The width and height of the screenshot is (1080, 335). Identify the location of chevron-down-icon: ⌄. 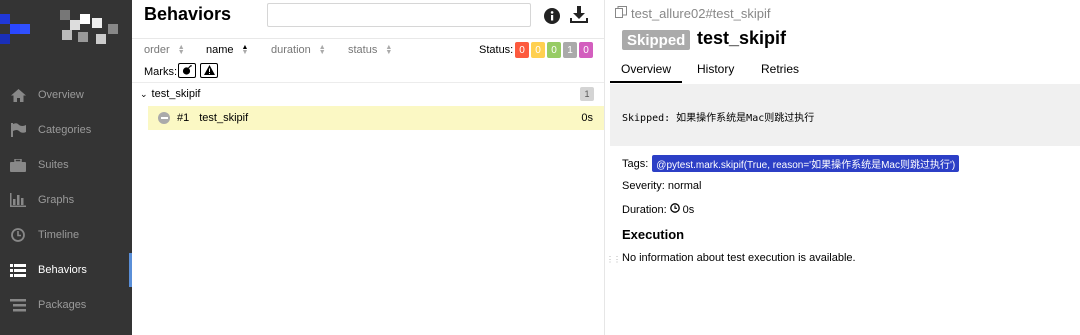
(144, 93).